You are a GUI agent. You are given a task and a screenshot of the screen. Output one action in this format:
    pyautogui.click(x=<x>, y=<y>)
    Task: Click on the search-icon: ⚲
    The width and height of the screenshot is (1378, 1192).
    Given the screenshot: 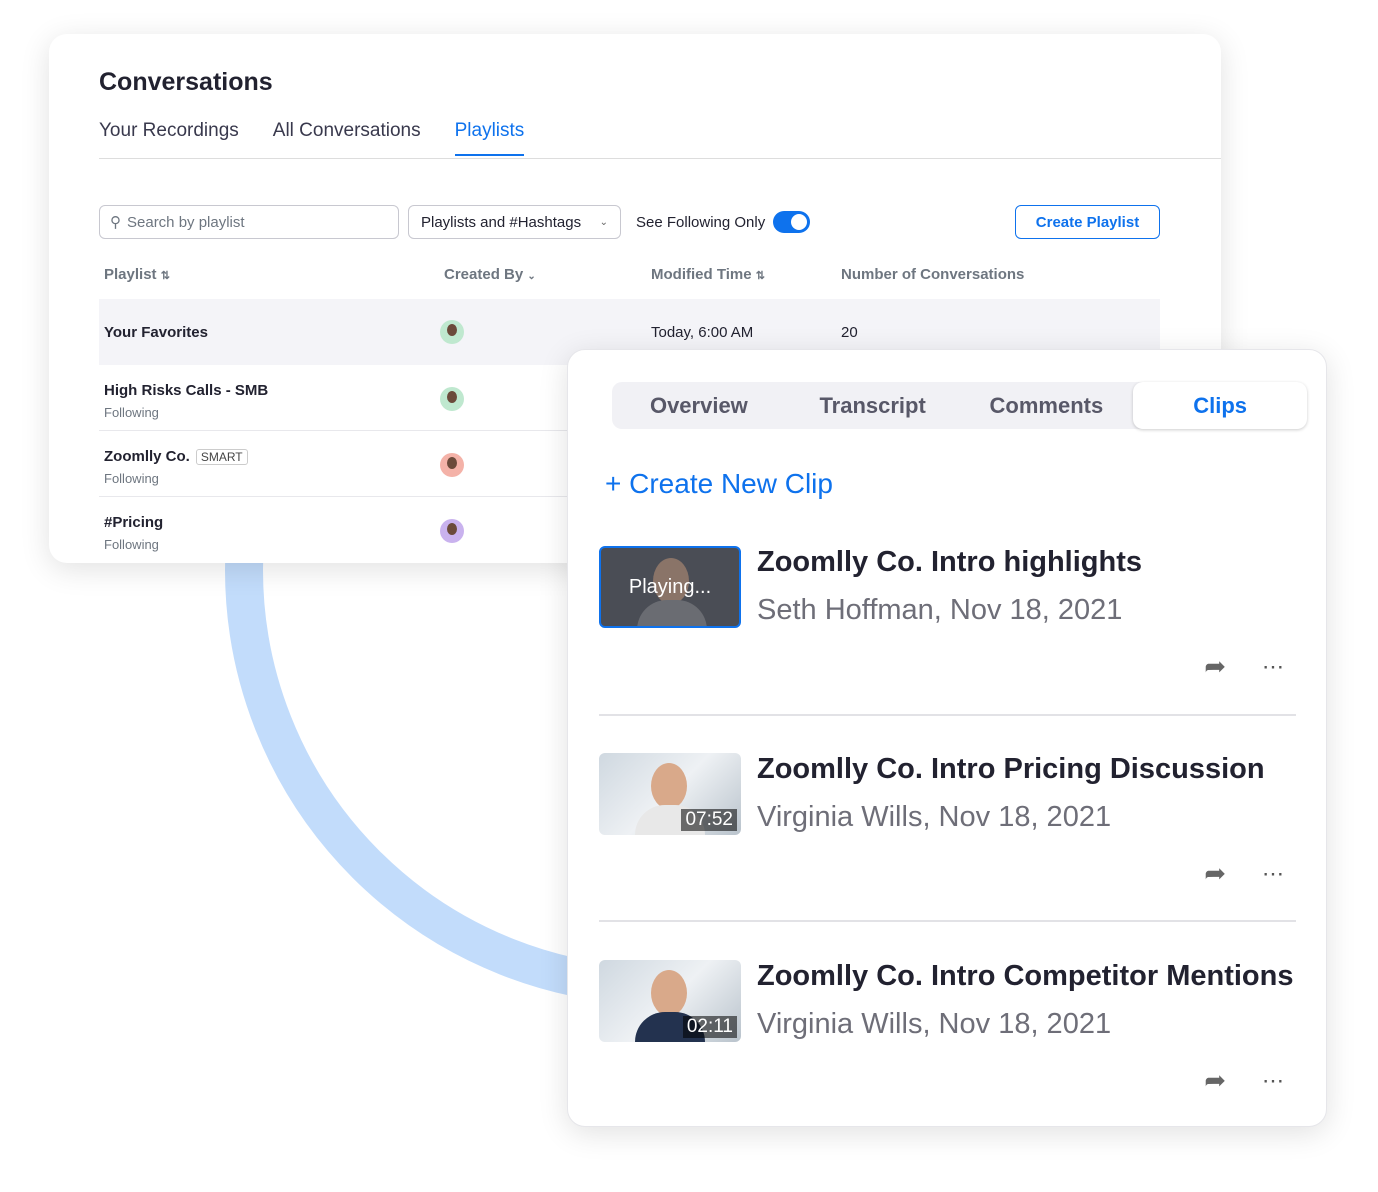 What is the action you would take?
    pyautogui.click(x=115, y=222)
    